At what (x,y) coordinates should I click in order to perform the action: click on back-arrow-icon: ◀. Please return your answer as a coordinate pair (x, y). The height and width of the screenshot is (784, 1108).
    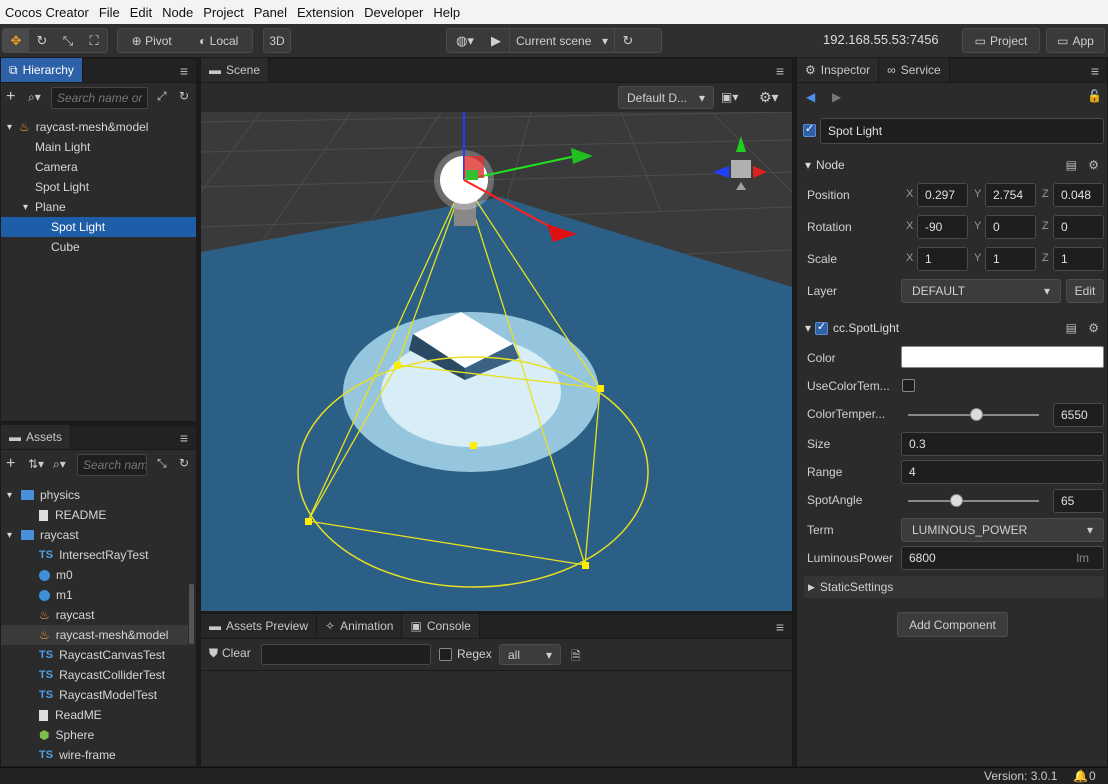
    Looking at the image, I should click on (810, 97).